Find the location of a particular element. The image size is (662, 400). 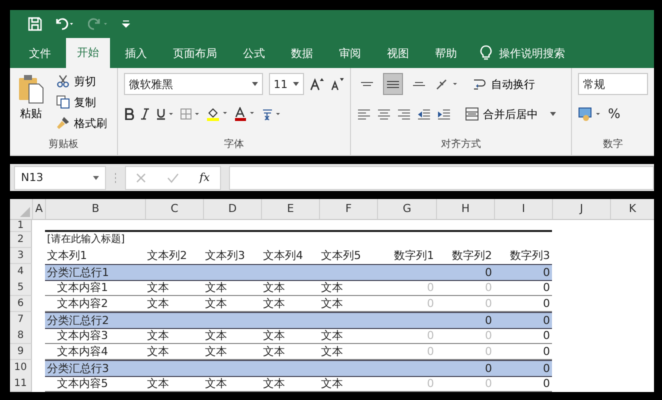

middle-align-button is located at coordinates (393, 84).